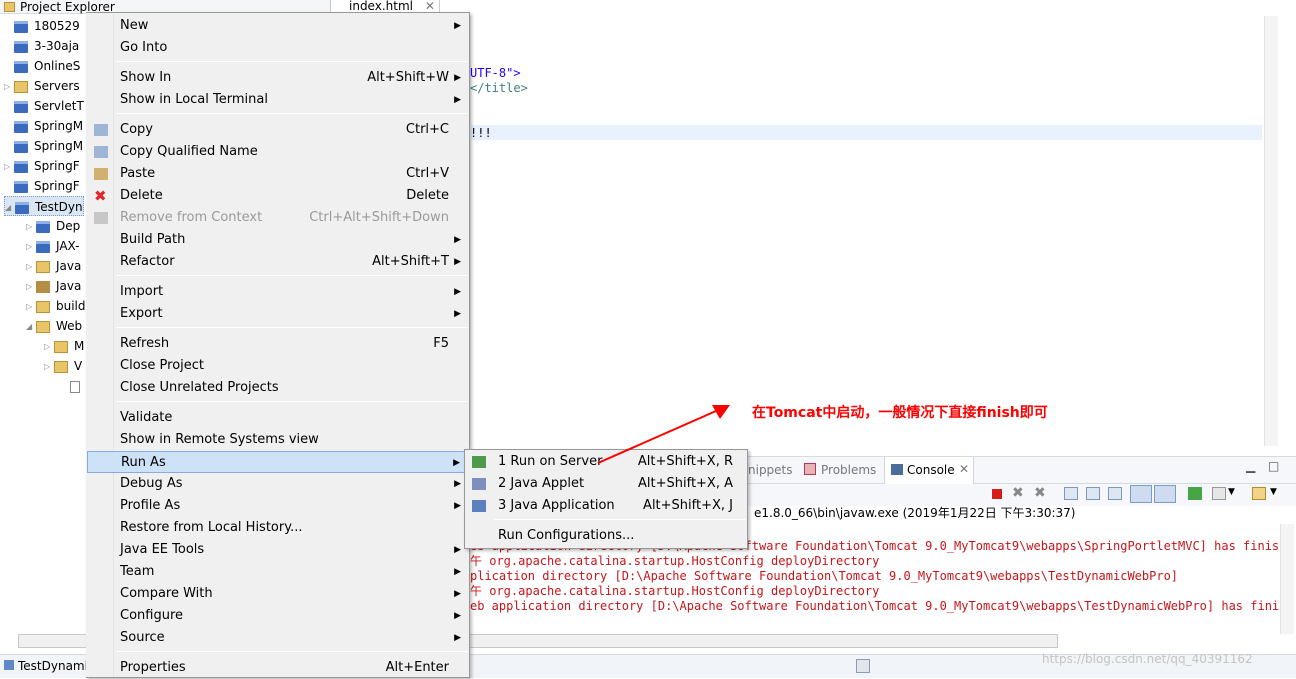  I want to click on menu-item-copy-qualified-name: Copy Qualified Name, so click(278, 152).